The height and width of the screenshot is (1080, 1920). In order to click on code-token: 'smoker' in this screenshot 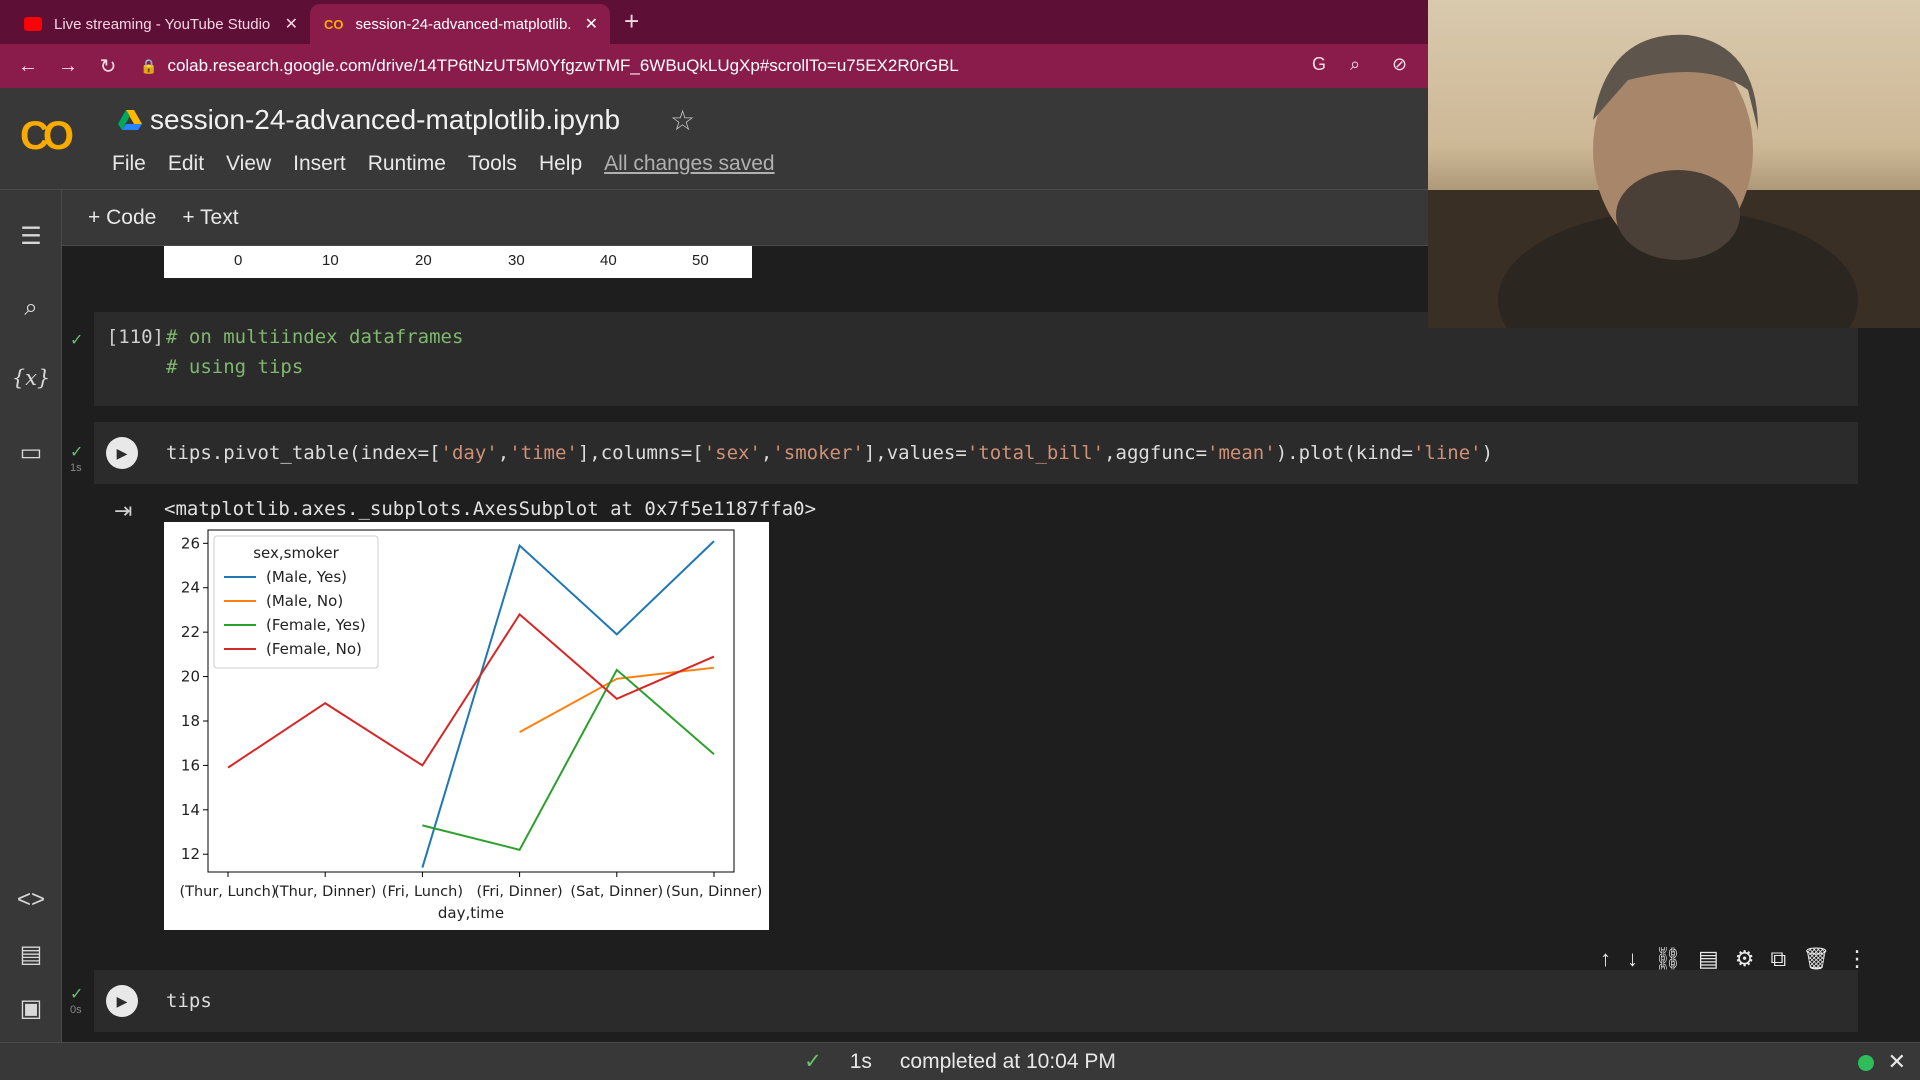, I will do `click(818, 453)`.